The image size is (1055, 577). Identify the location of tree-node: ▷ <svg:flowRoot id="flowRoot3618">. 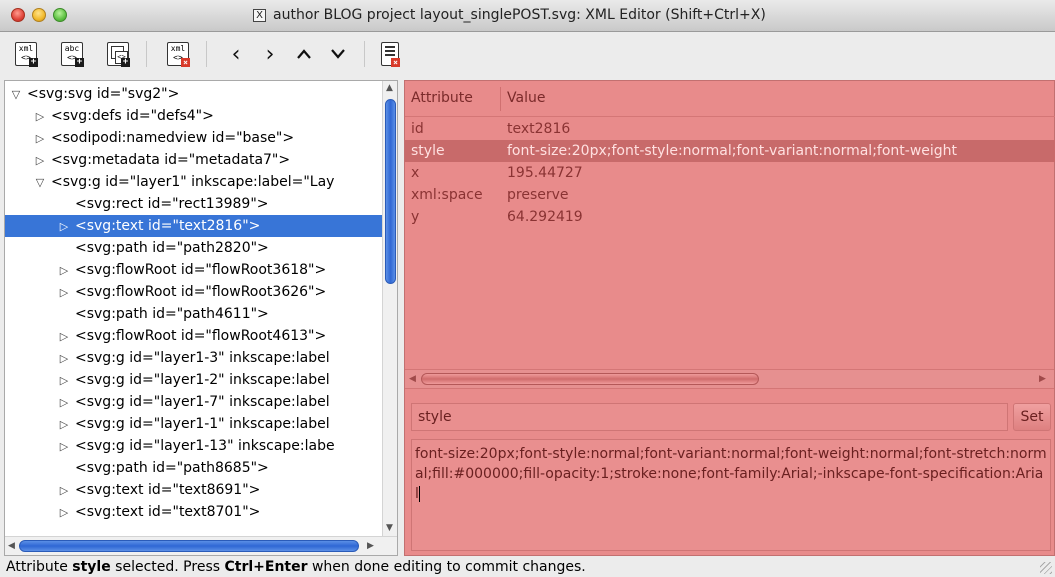
(201, 270).